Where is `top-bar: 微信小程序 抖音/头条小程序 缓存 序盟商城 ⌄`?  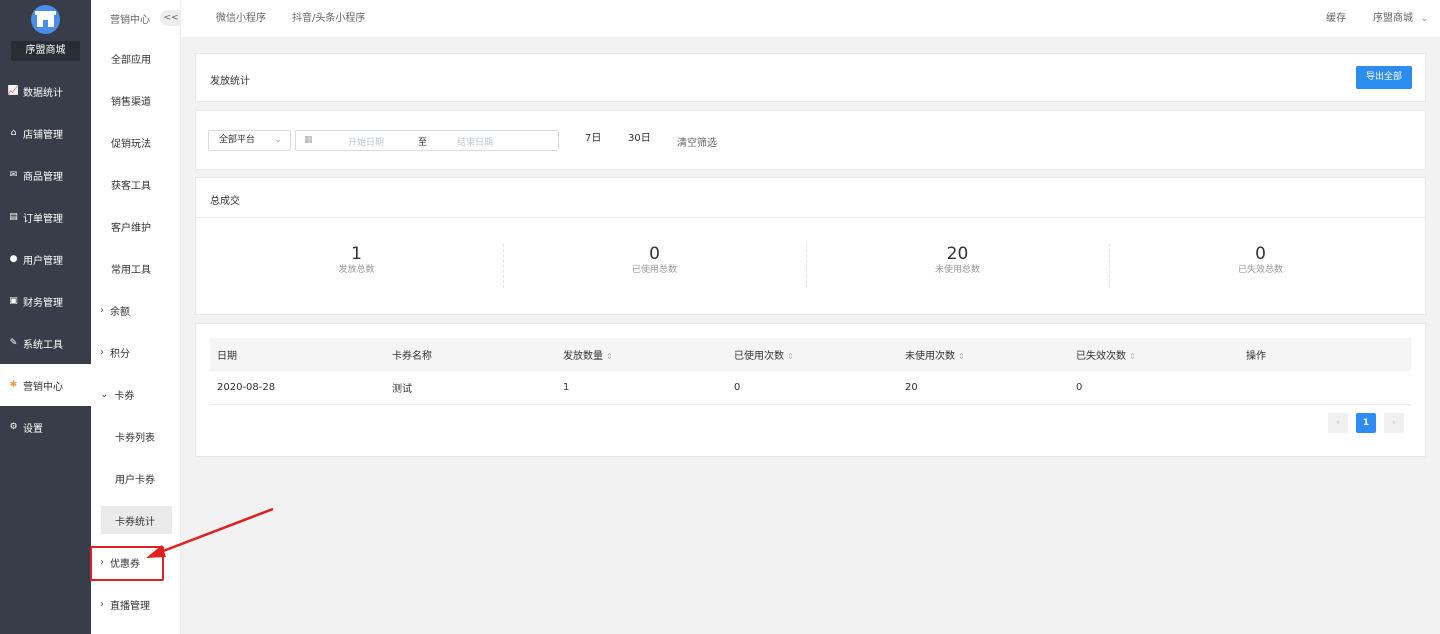 top-bar: 微信小程序 抖音/头条小程序 缓存 序盟商城 ⌄ is located at coordinates (810, 18).